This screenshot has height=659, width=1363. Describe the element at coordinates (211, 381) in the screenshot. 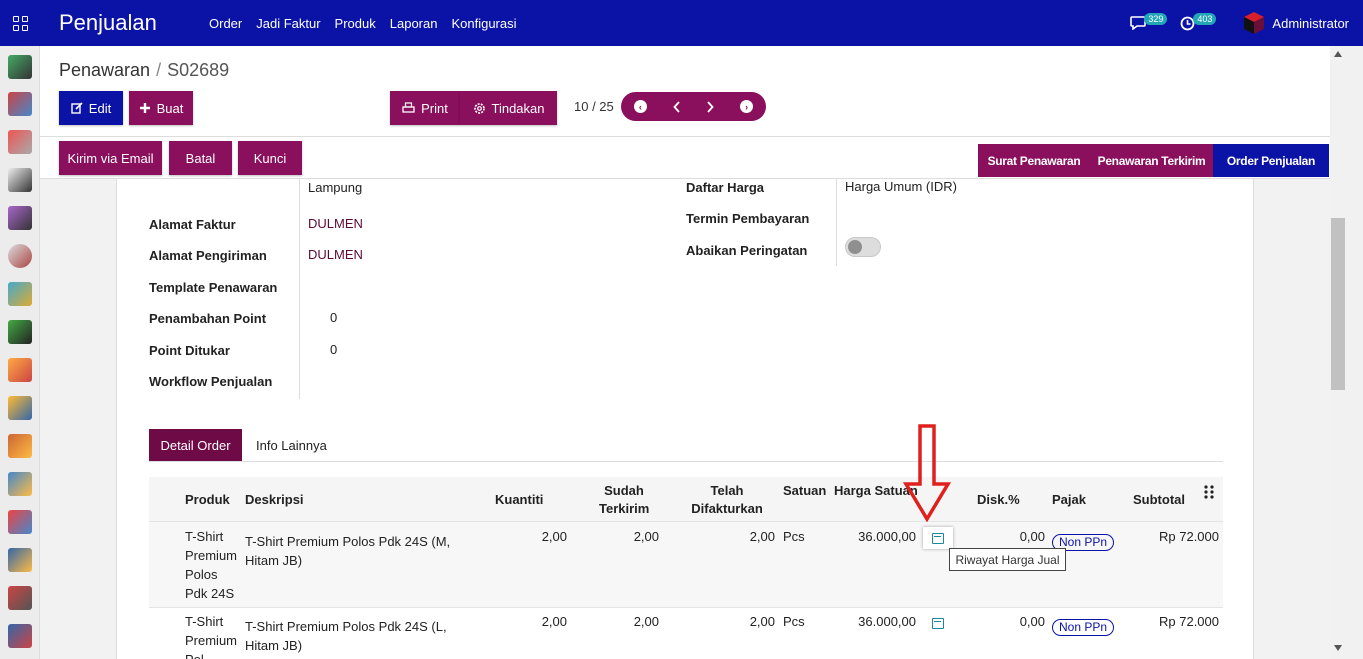

I see `sales-workflow-label: Workflow Penjualan` at that location.